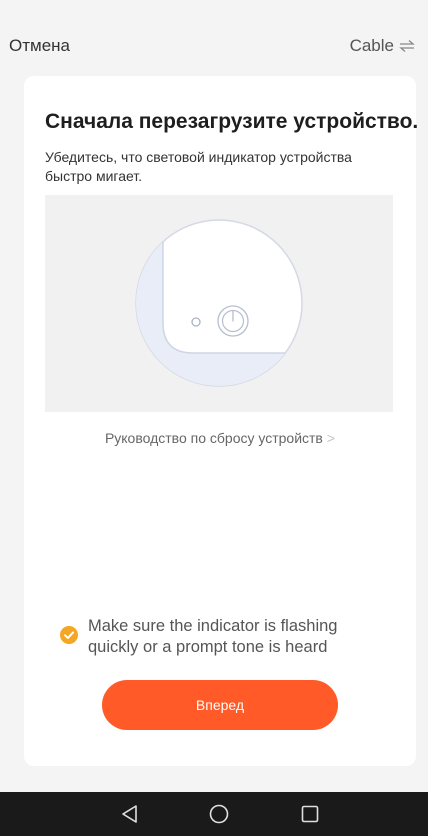 This screenshot has height=836, width=428. I want to click on swap-arrows-icon, so click(407, 46).